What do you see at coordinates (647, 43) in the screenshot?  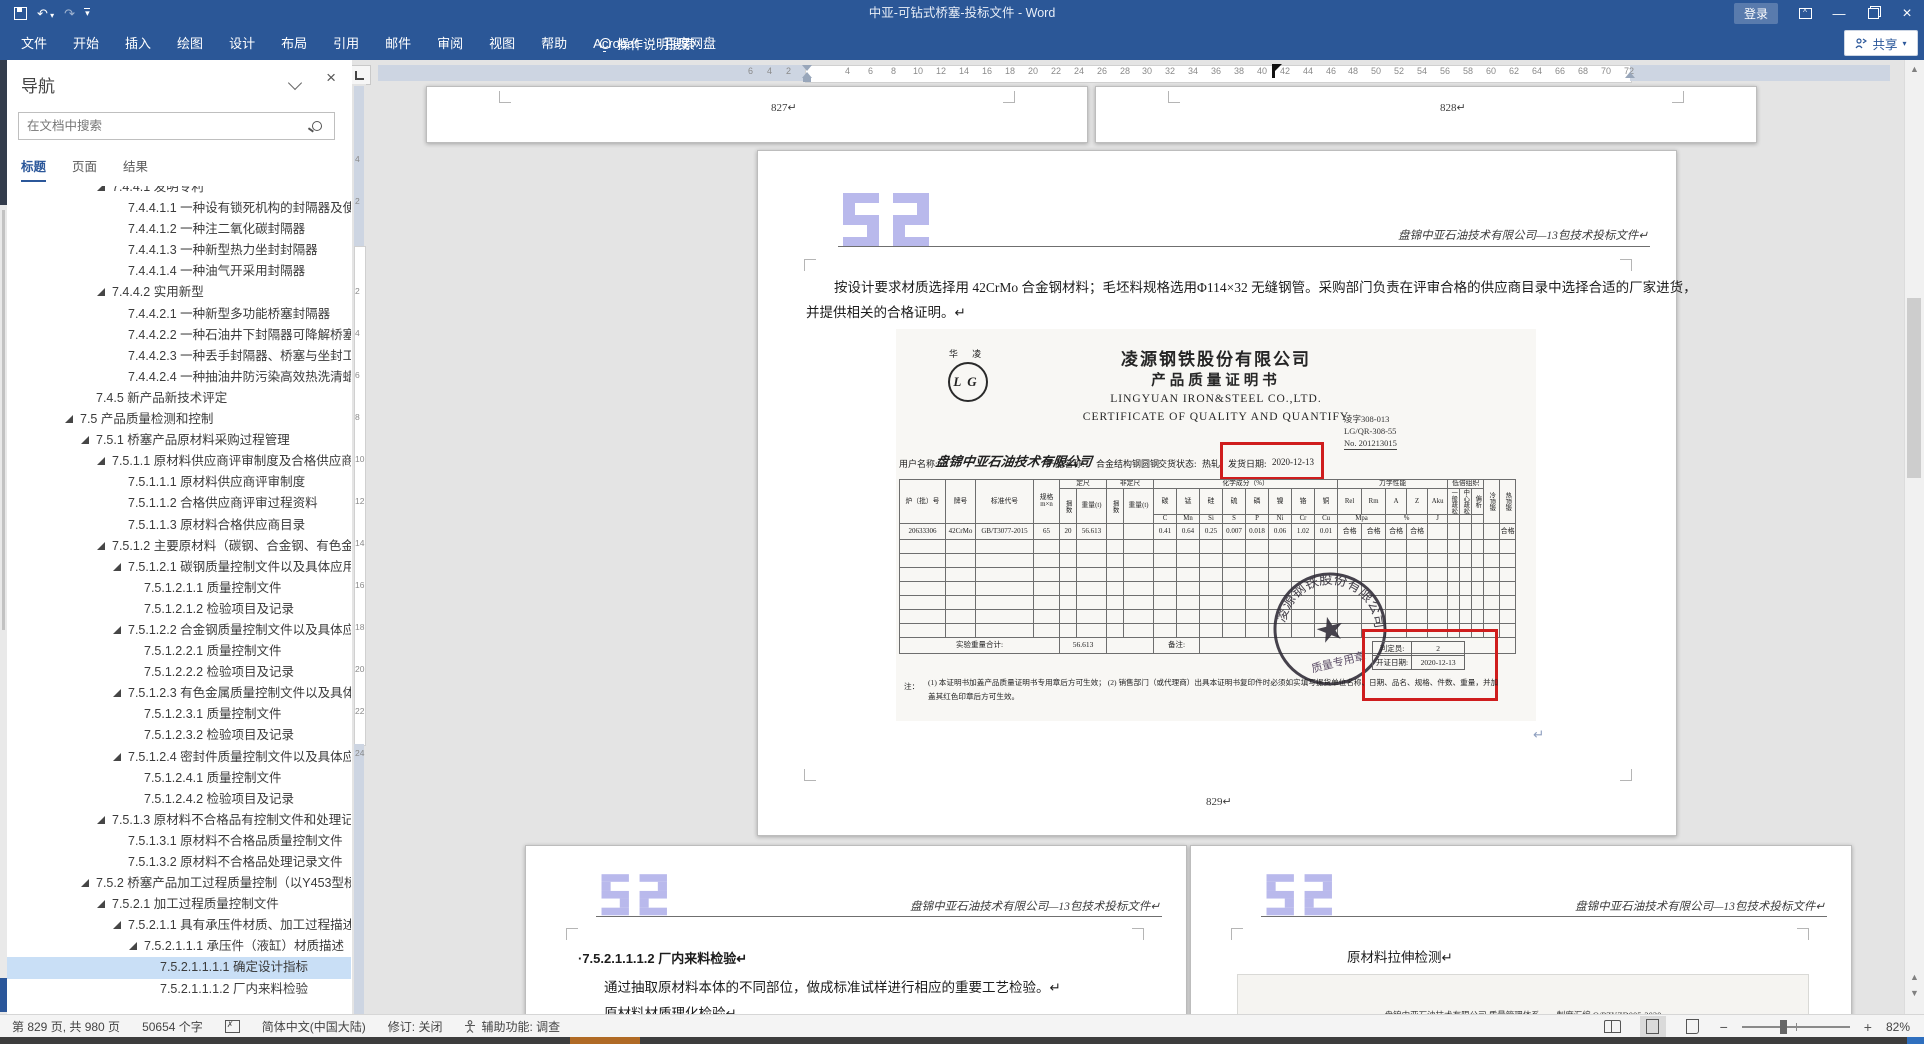 I see `tell-me-search: 操作说明搜索` at bounding box center [647, 43].